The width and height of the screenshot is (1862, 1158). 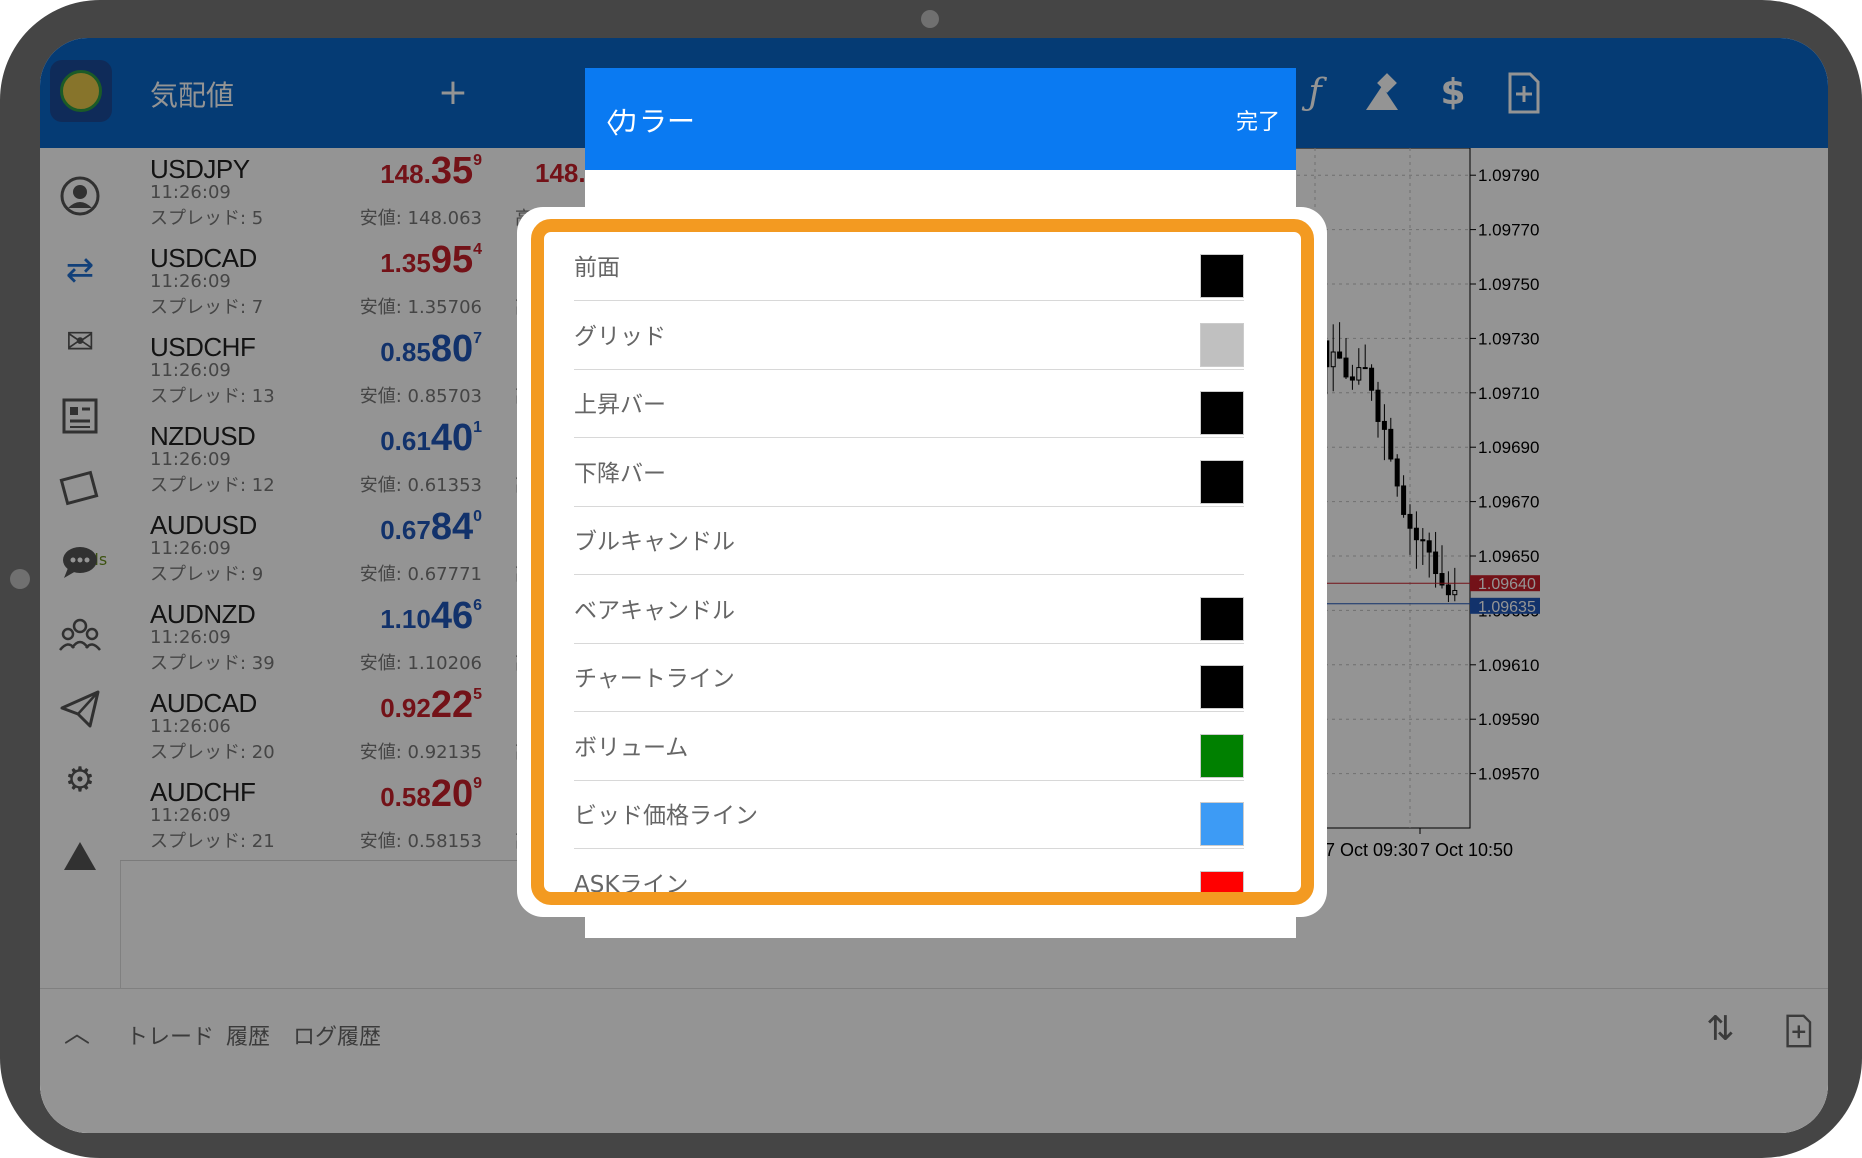 I want to click on camera-dot, so click(x=930, y=19).